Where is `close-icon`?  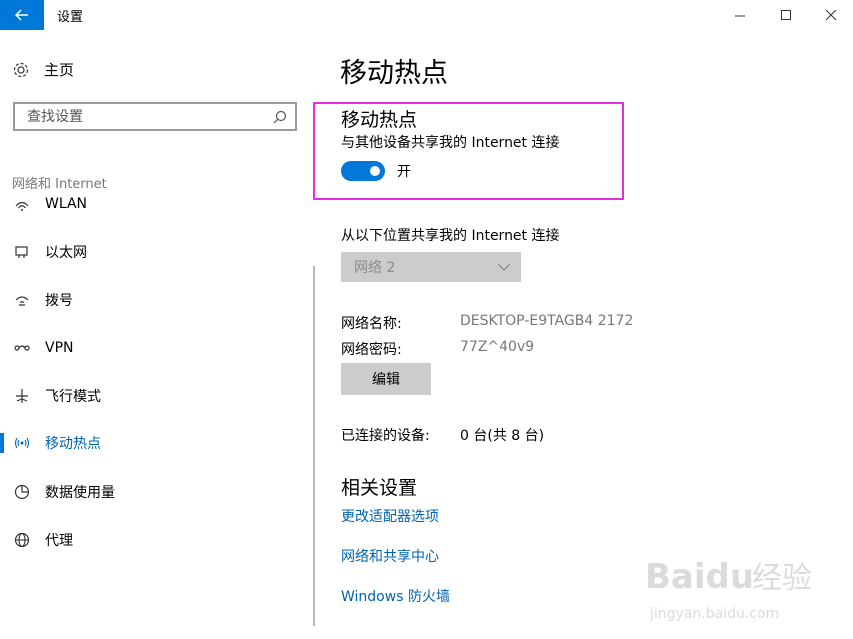 close-icon is located at coordinates (830, 14).